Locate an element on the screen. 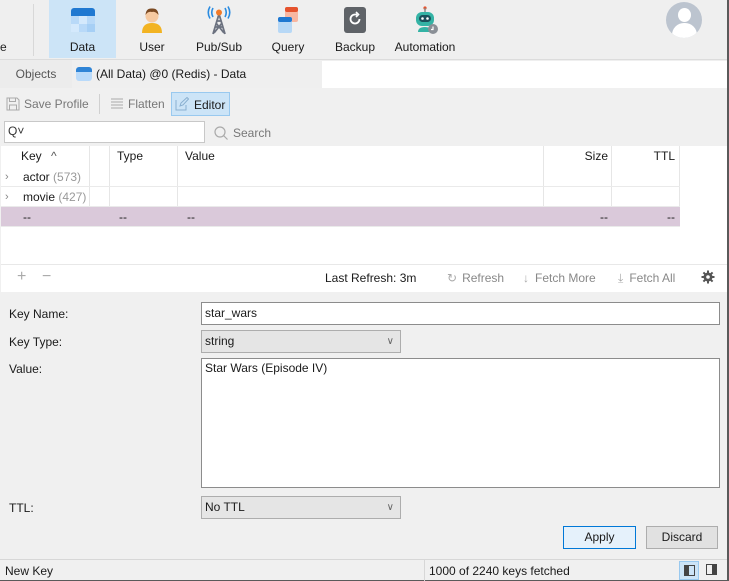 Image resolution: width=729 pixels, height=581 pixels. sort-ascending-icon: ^ is located at coordinates (54, 156).